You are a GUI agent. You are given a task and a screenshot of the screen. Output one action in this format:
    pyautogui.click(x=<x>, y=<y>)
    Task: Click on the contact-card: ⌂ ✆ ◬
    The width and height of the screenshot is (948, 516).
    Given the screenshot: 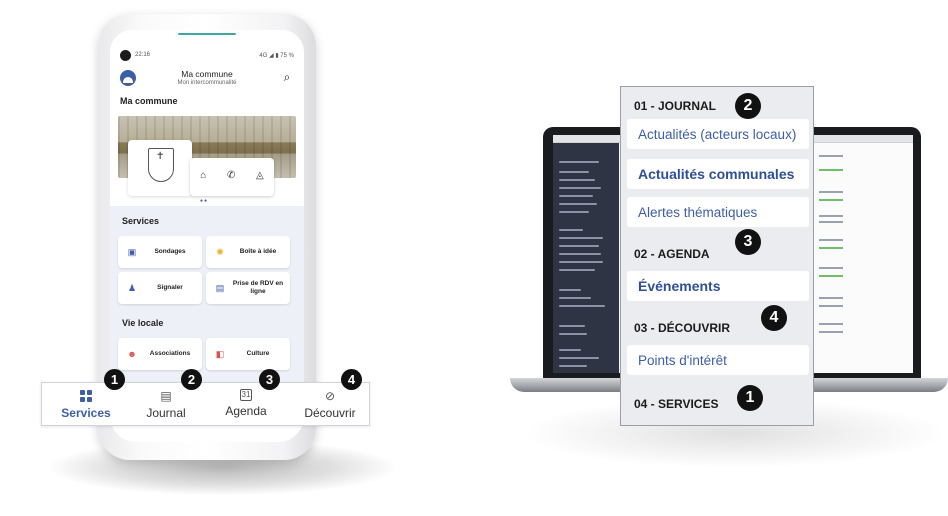 What is the action you would take?
    pyautogui.click(x=232, y=177)
    